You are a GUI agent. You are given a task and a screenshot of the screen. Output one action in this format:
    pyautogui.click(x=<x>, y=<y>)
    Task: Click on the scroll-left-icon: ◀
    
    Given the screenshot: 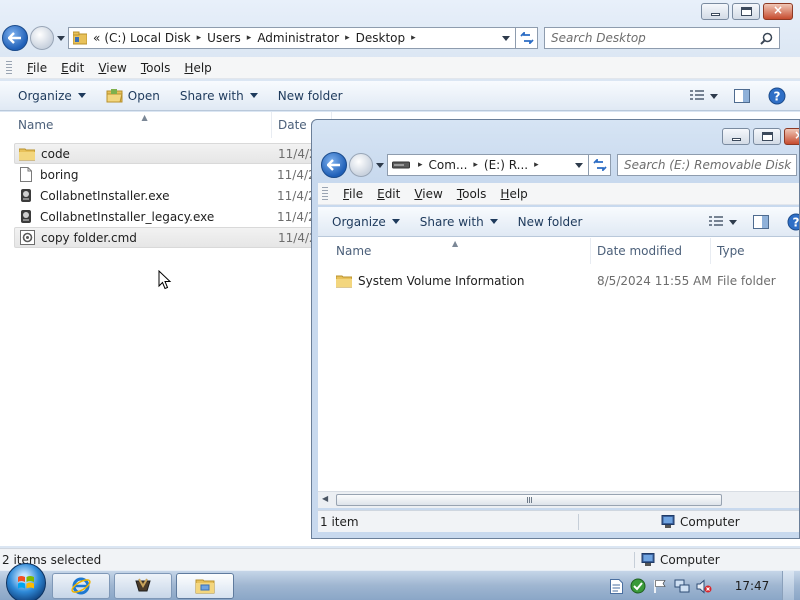 What is the action you would take?
    pyautogui.click(x=325, y=498)
    